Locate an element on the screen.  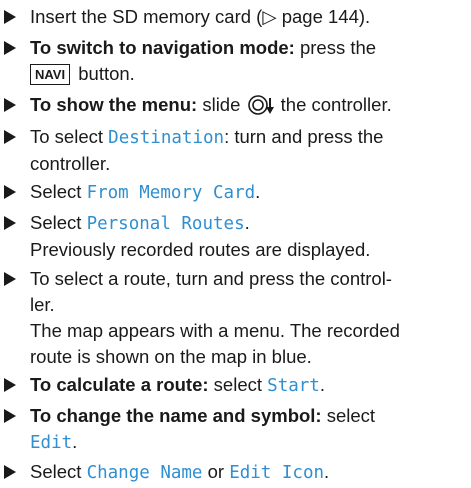
list-item: Insert the SD memory card (▷ page 144). is located at coordinates (234, 17).